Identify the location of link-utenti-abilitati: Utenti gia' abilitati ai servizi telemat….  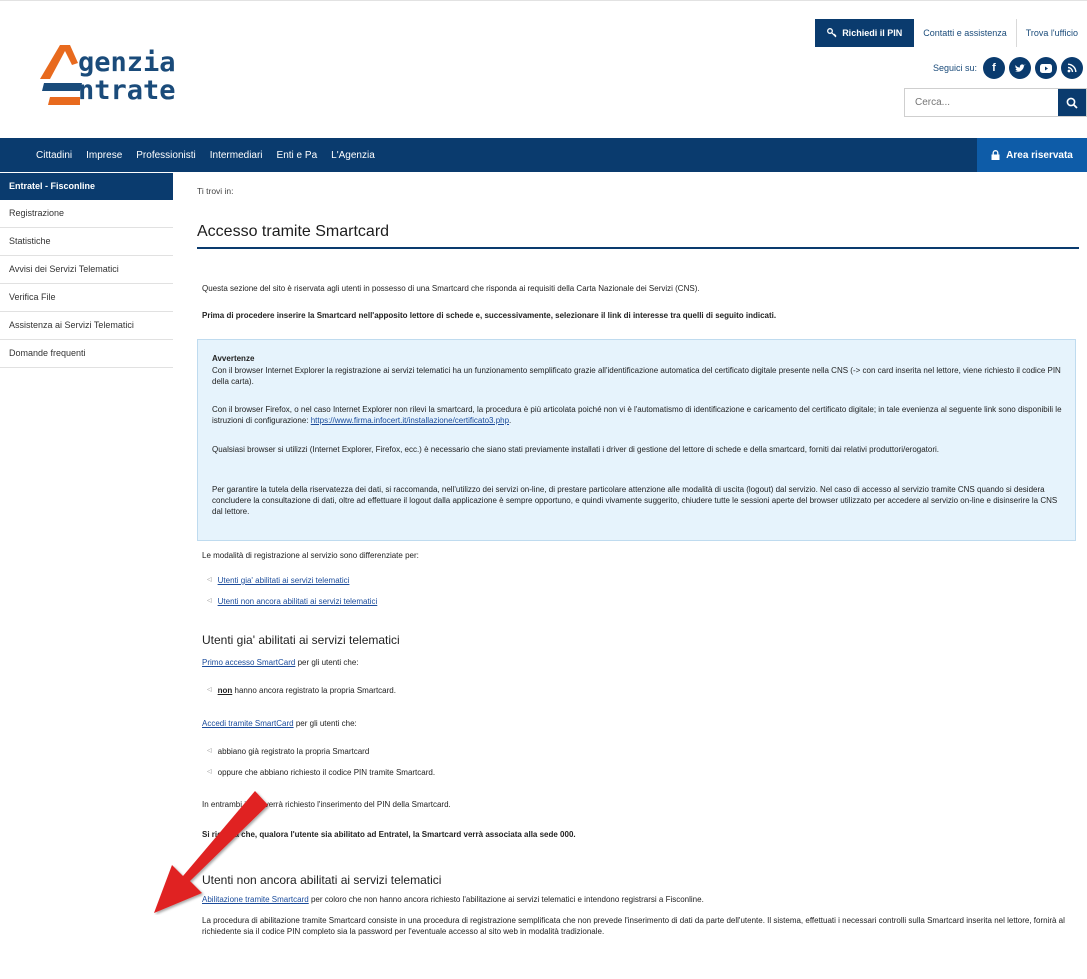
(284, 580).